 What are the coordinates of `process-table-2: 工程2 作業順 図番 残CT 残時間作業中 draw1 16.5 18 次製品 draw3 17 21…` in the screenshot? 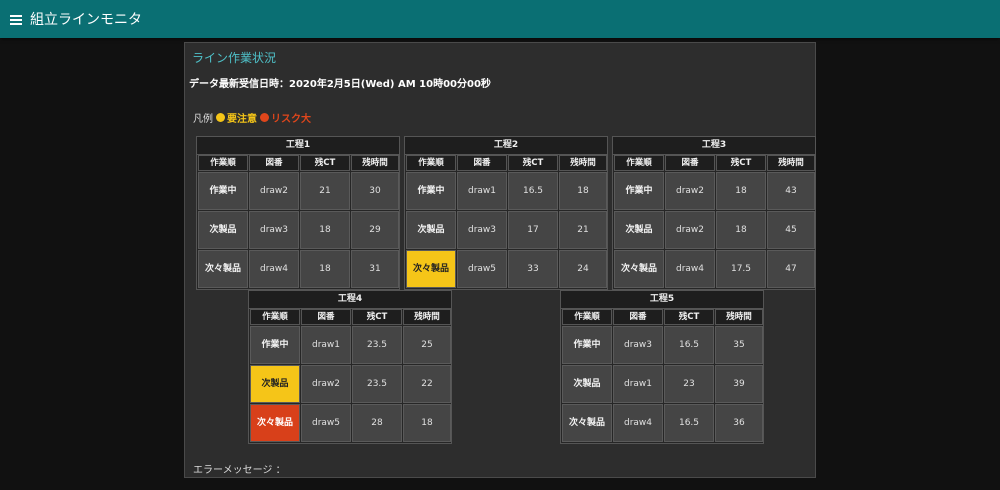 It's located at (506, 213).